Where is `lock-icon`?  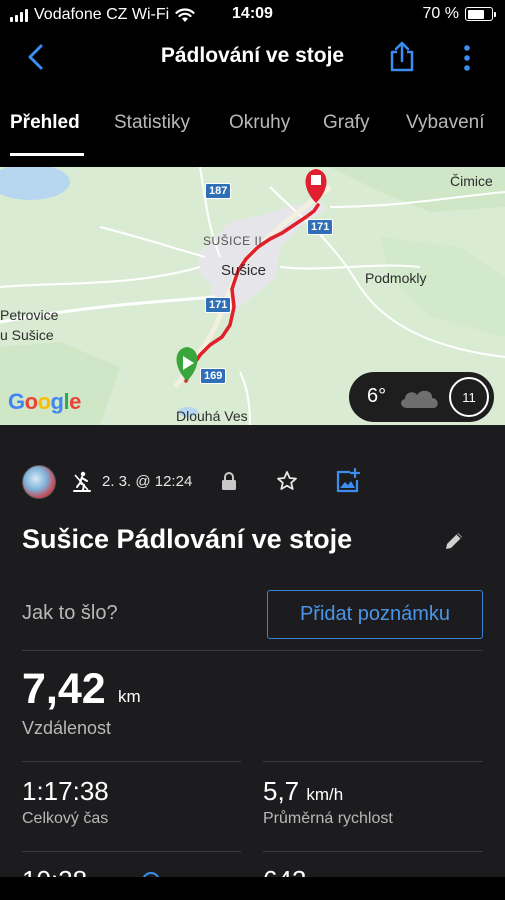
lock-icon is located at coordinates (229, 481).